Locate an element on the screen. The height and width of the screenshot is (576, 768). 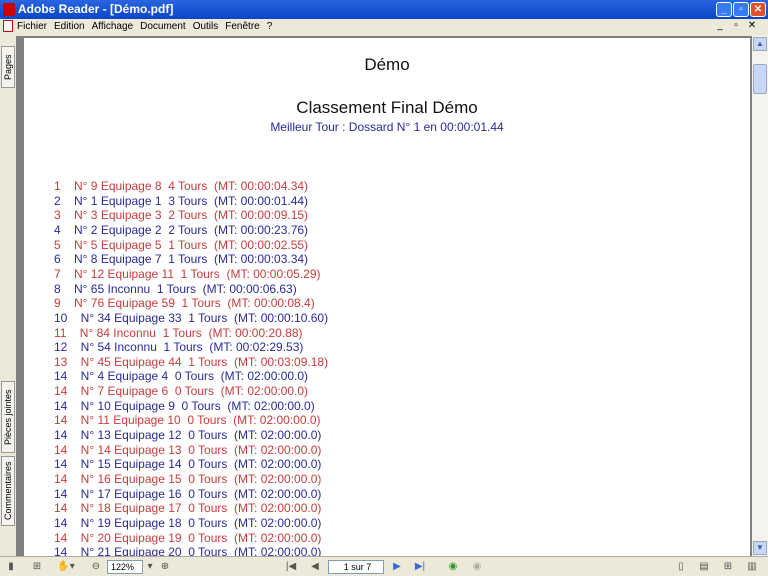
continuous-icon: ▤ is located at coordinates (704, 567).